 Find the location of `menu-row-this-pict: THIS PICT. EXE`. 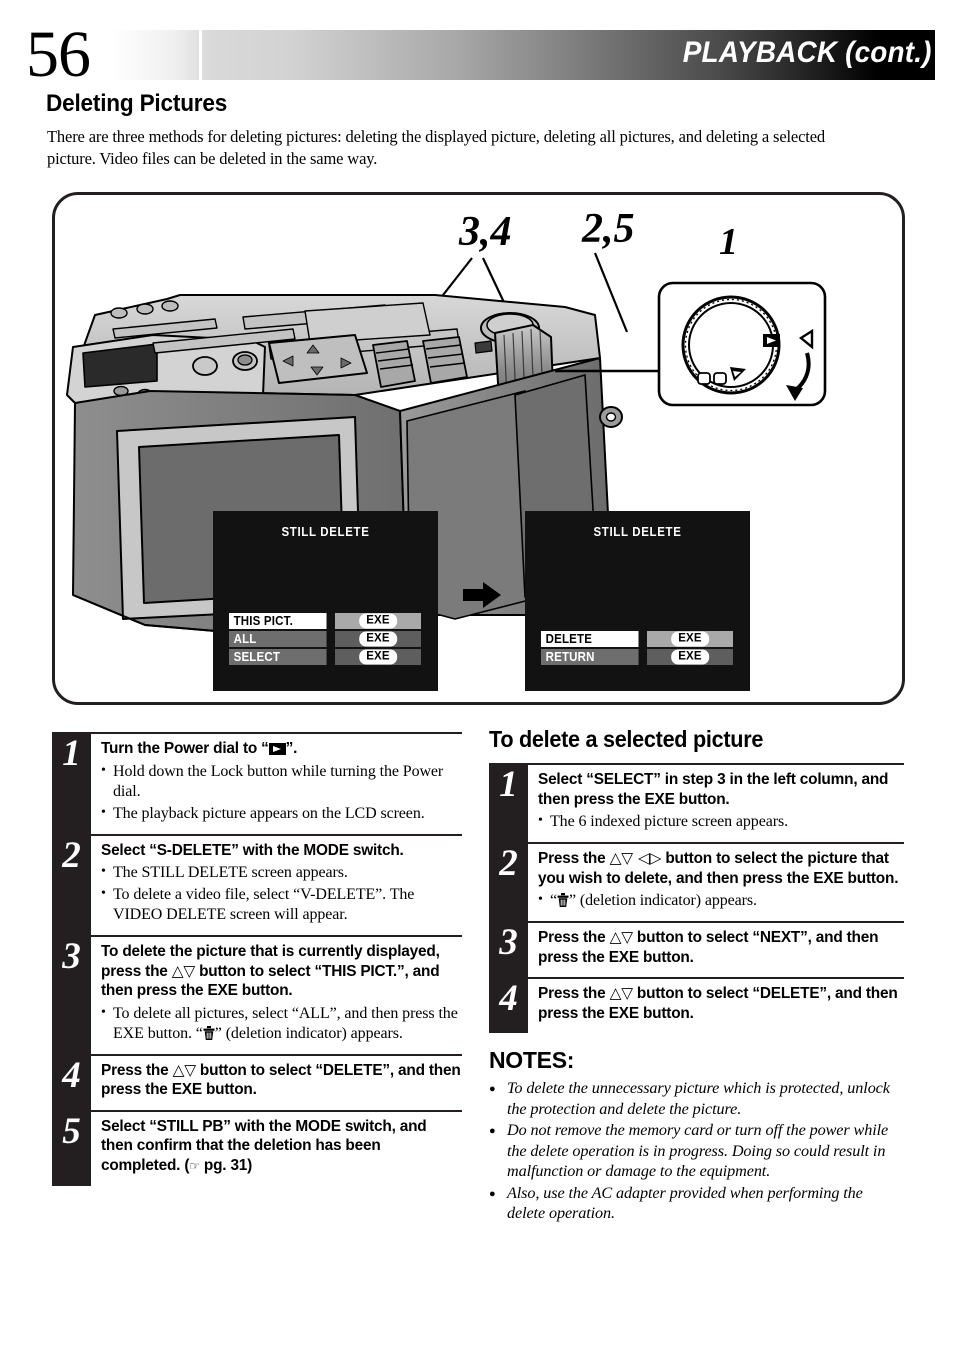

menu-row-this-pict: THIS PICT. EXE is located at coordinates (325, 621).